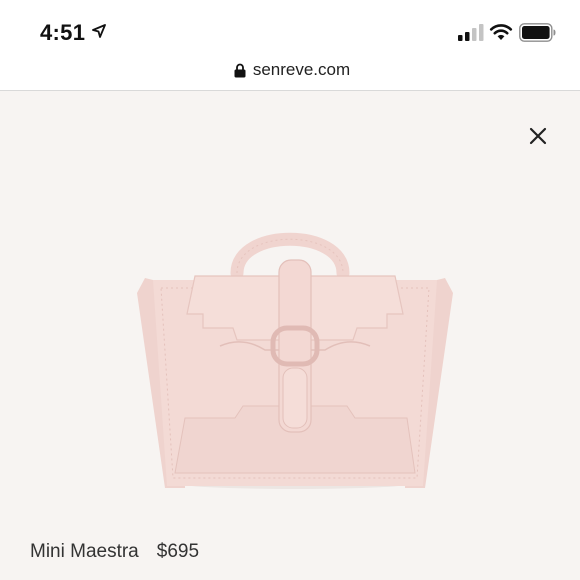 The width and height of the screenshot is (580, 580). Describe the element at coordinates (471, 32) in the screenshot. I see `cellular-signal-icon` at that location.